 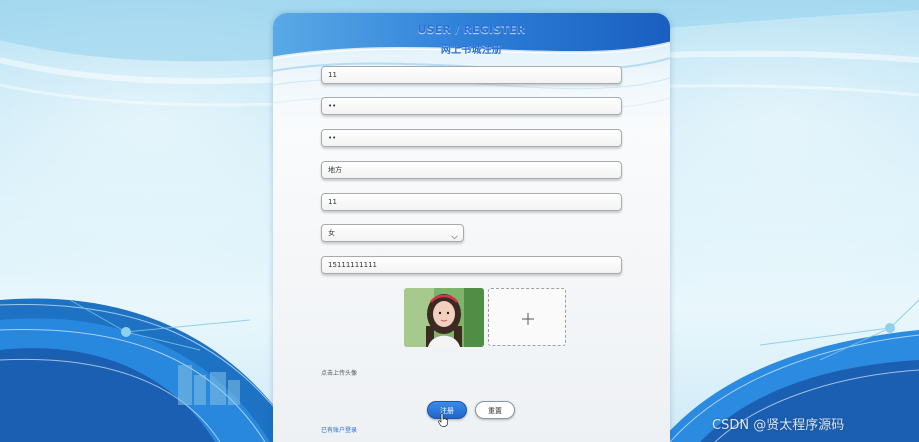 What do you see at coordinates (471, 106) in the screenshot?
I see `password-input` at bounding box center [471, 106].